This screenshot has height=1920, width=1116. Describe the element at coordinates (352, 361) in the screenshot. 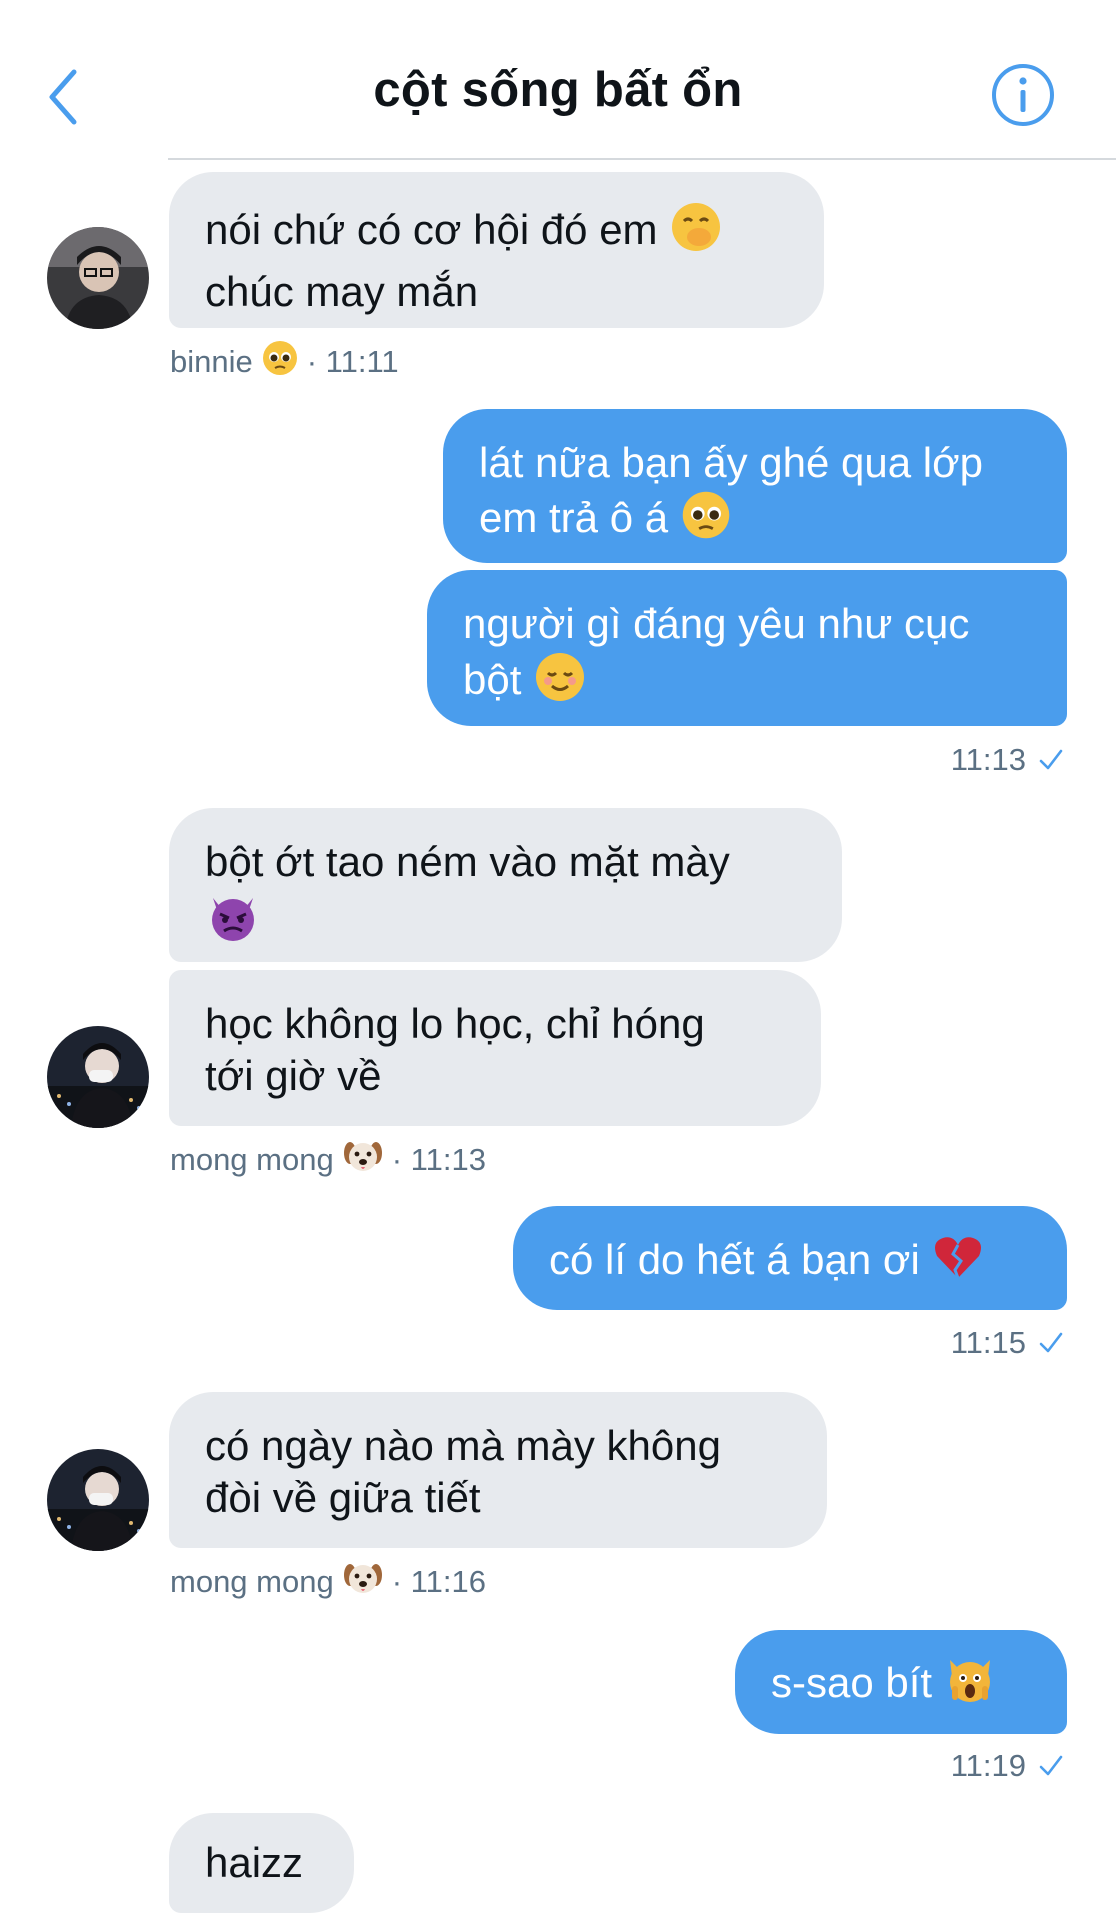

I see `message-time: · 11:11` at that location.